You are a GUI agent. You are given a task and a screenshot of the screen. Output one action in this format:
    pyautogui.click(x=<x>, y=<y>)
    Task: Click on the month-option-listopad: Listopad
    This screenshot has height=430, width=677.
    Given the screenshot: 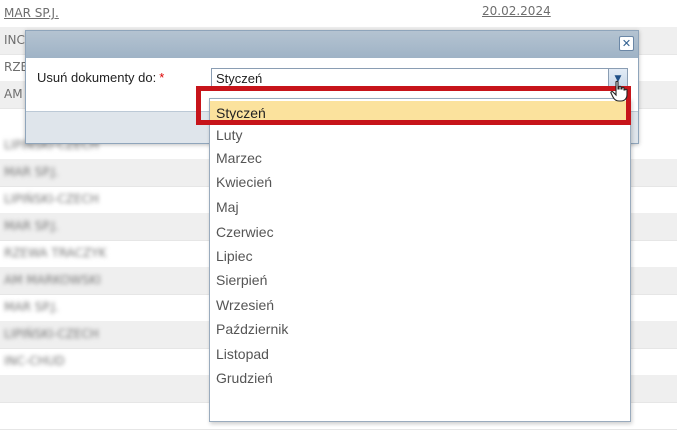 What is the action you would take?
    pyautogui.click(x=420, y=354)
    